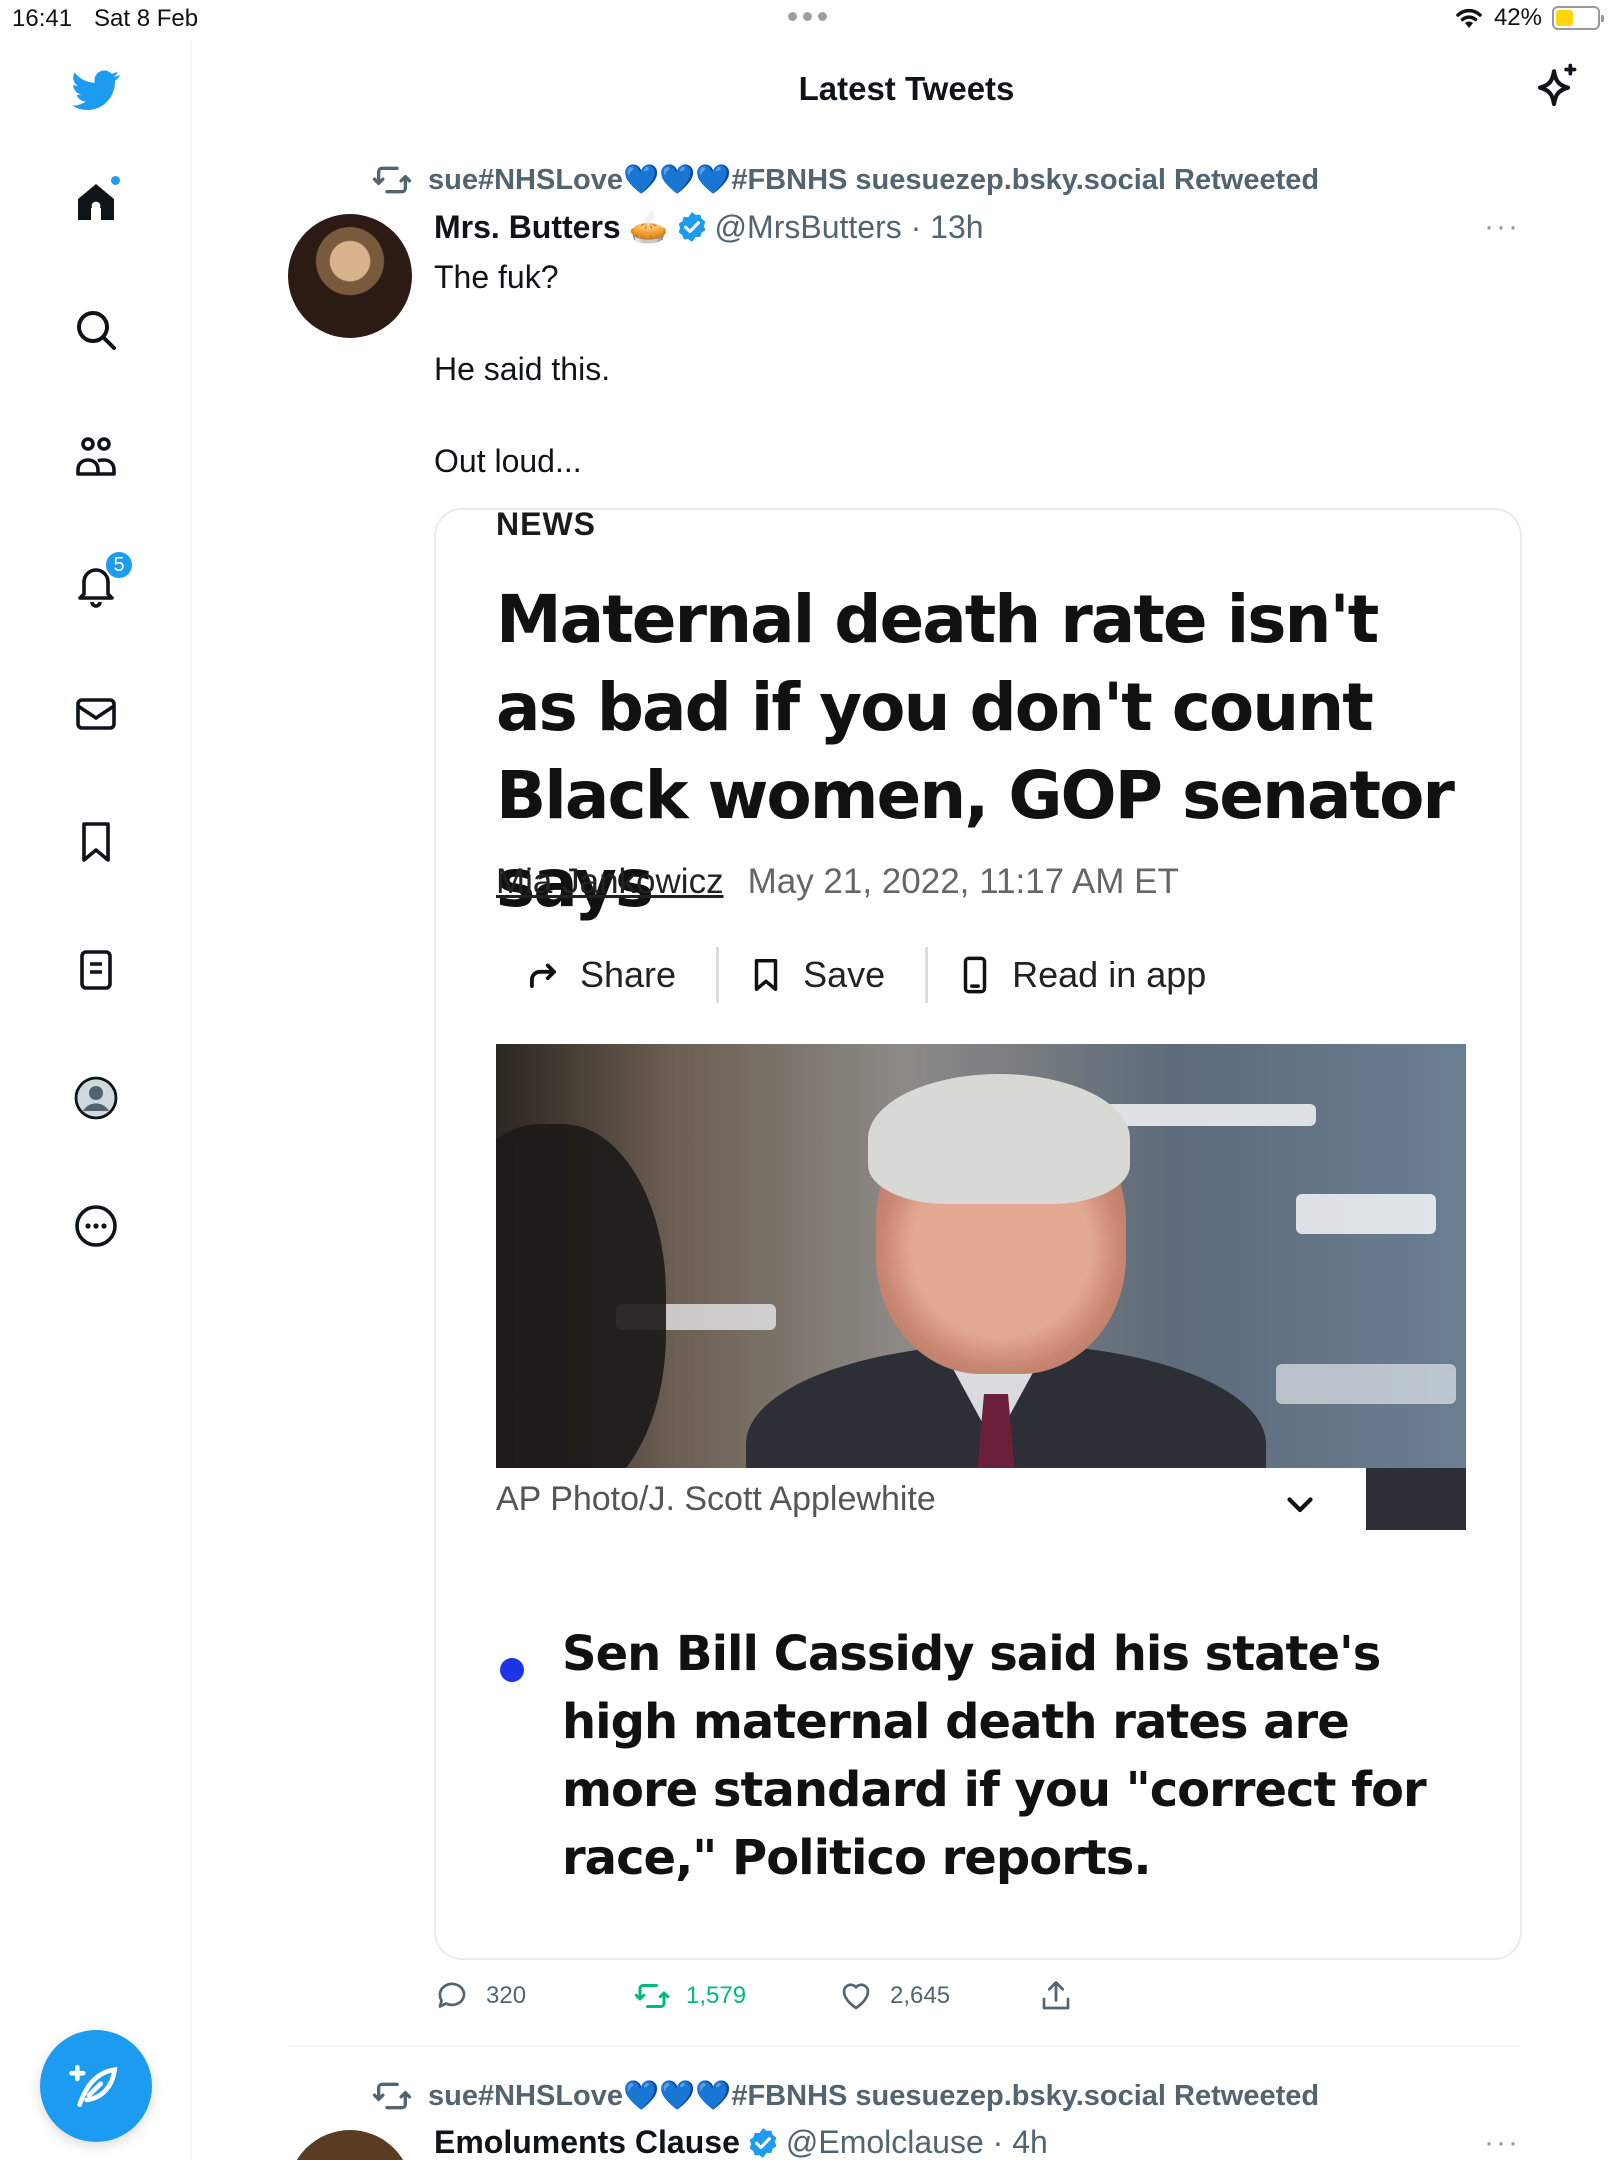  I want to click on reply-button: 320, so click(534, 1996).